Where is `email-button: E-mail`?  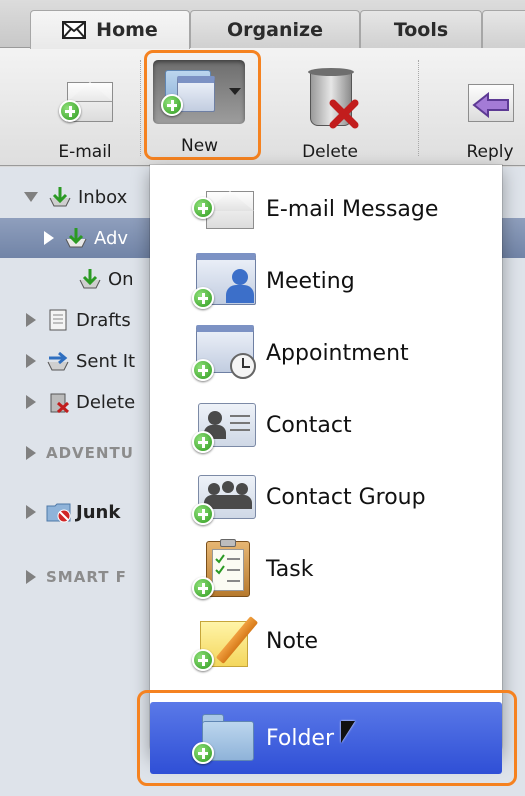
email-button: E-mail is located at coordinates (85, 110).